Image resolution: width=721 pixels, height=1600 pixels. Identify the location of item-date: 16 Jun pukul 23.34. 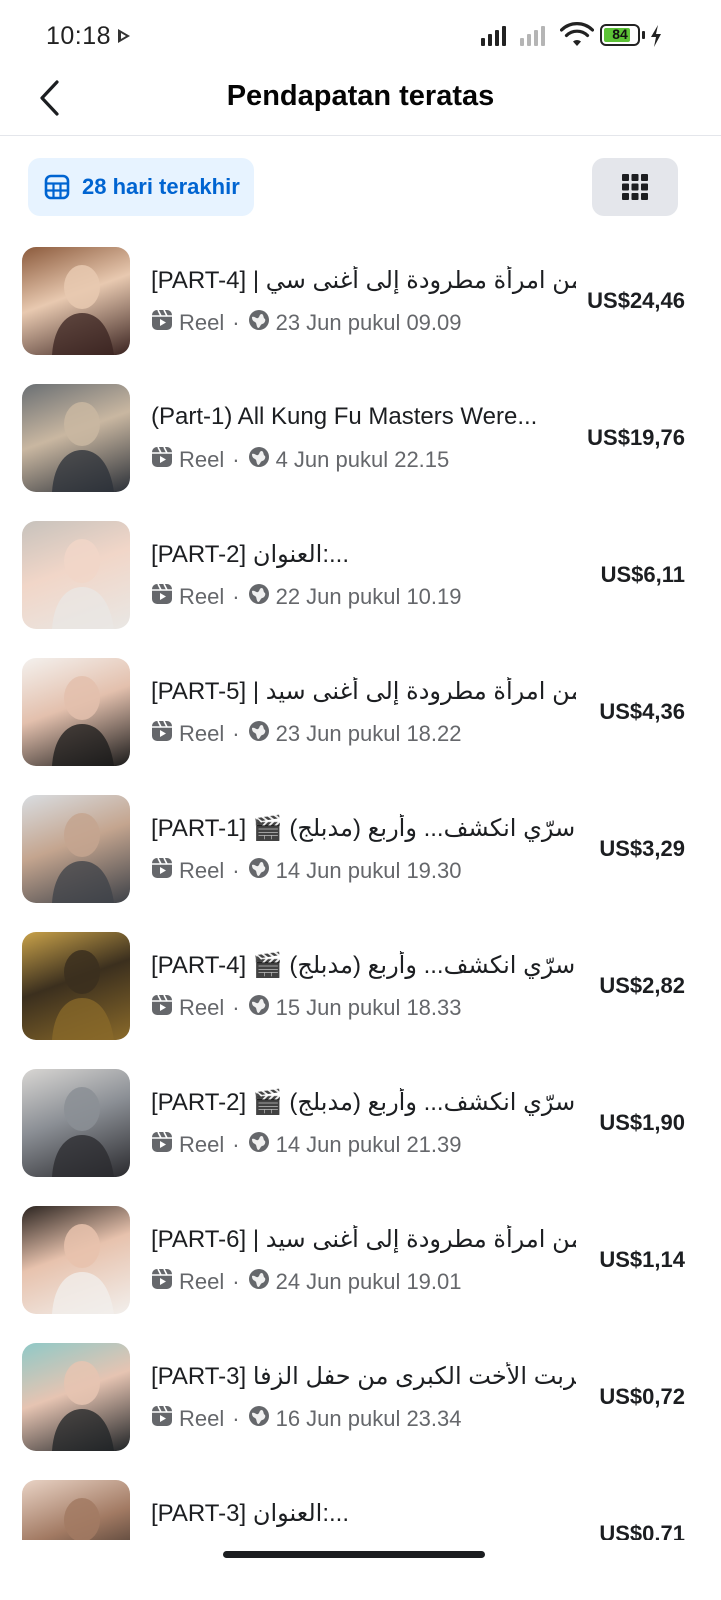
(368, 1418).